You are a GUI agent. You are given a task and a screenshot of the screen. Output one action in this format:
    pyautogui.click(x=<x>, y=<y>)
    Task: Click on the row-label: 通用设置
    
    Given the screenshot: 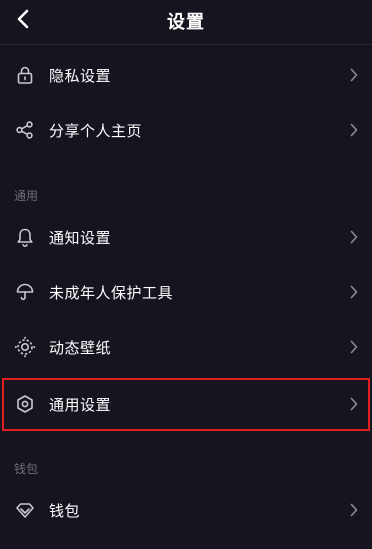 What is the action you would take?
    pyautogui.click(x=80, y=404)
    